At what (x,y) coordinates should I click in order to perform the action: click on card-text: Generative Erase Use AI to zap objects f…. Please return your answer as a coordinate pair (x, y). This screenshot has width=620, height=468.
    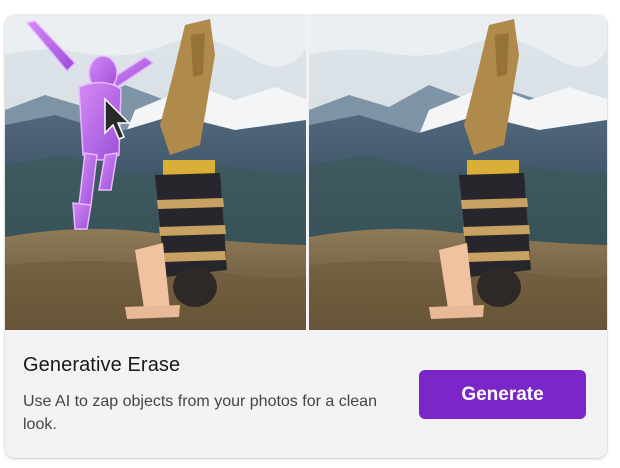
    Looking at the image, I should click on (203, 394).